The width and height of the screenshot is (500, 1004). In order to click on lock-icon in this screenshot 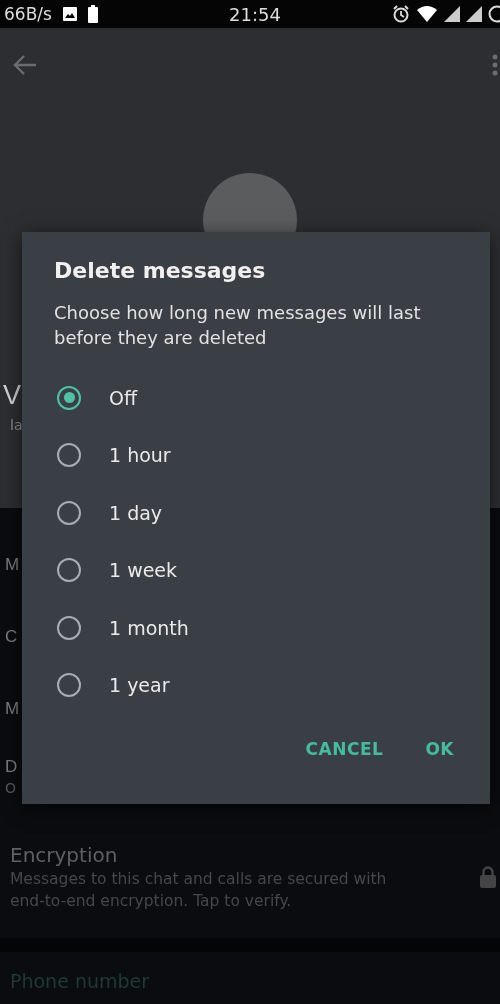, I will do `click(488, 877)`.